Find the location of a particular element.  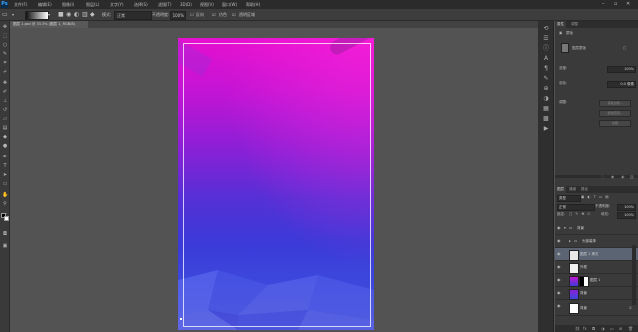

new-group-icon: ▭ is located at coordinates (612, 328).